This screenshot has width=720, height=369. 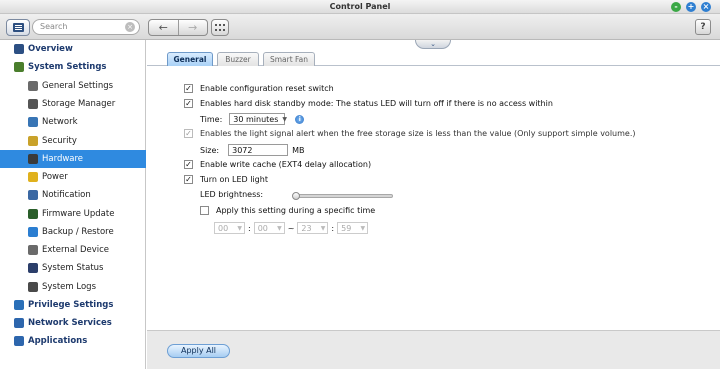 I want to click on chevron-down-icon: ⌄, so click(x=433, y=44).